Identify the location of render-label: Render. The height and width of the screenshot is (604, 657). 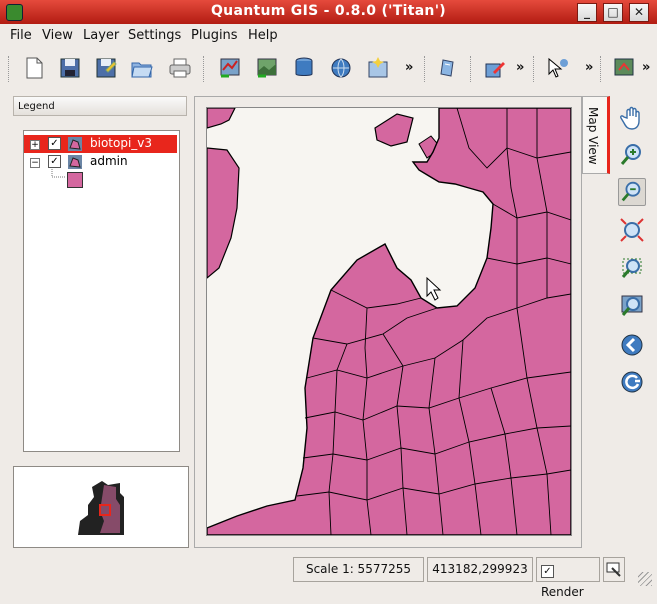
(562, 592).